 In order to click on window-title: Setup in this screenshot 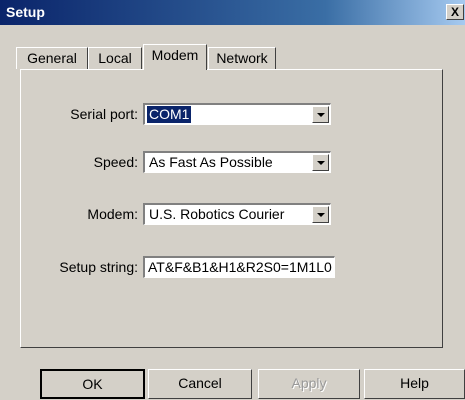, I will do `click(25, 12)`.